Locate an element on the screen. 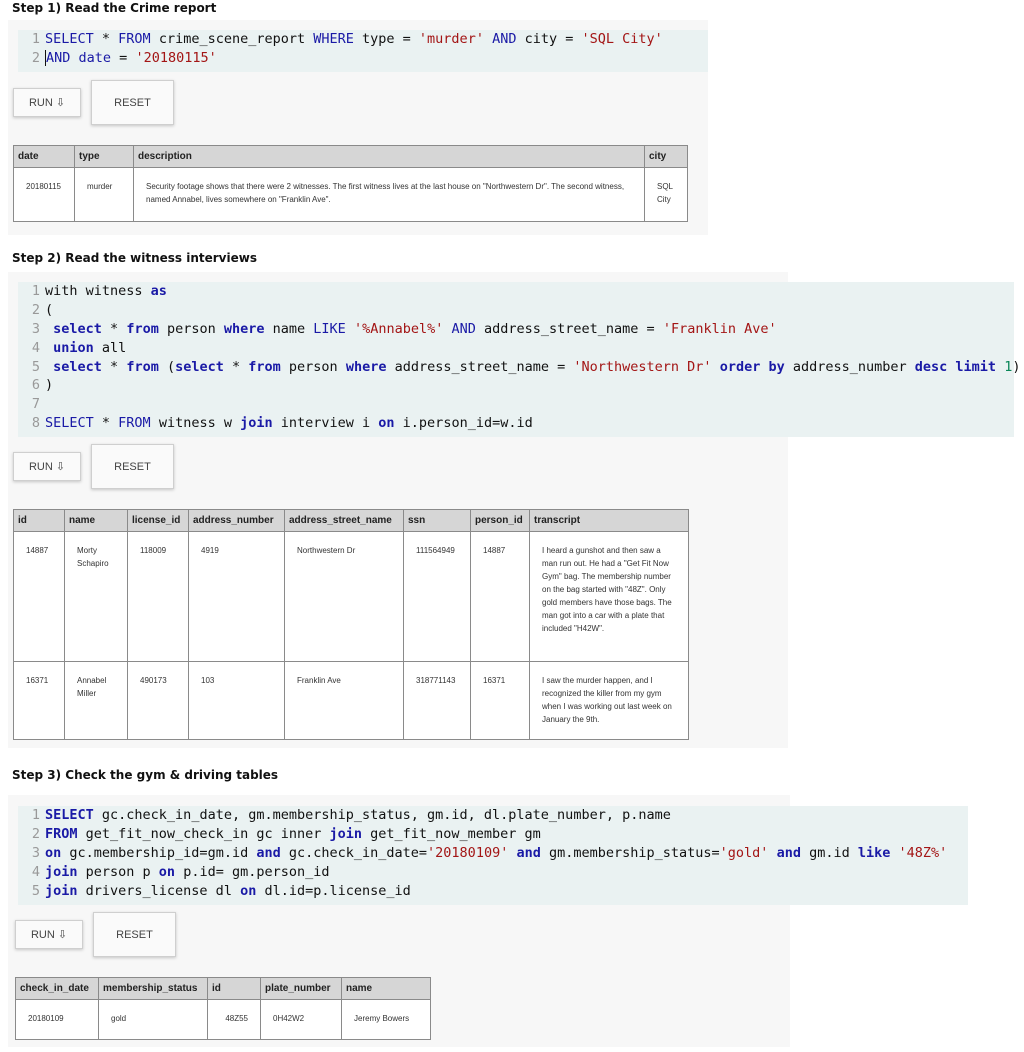  column-header: person_id is located at coordinates (500, 520).